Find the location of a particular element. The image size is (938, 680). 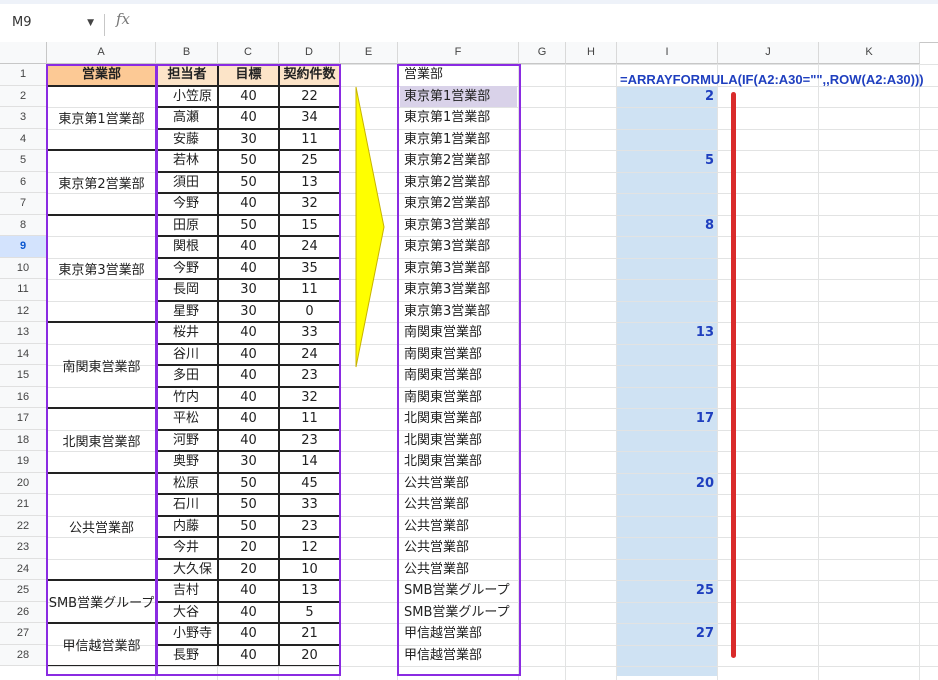

contracts-cell: 12 is located at coordinates (309, 548).